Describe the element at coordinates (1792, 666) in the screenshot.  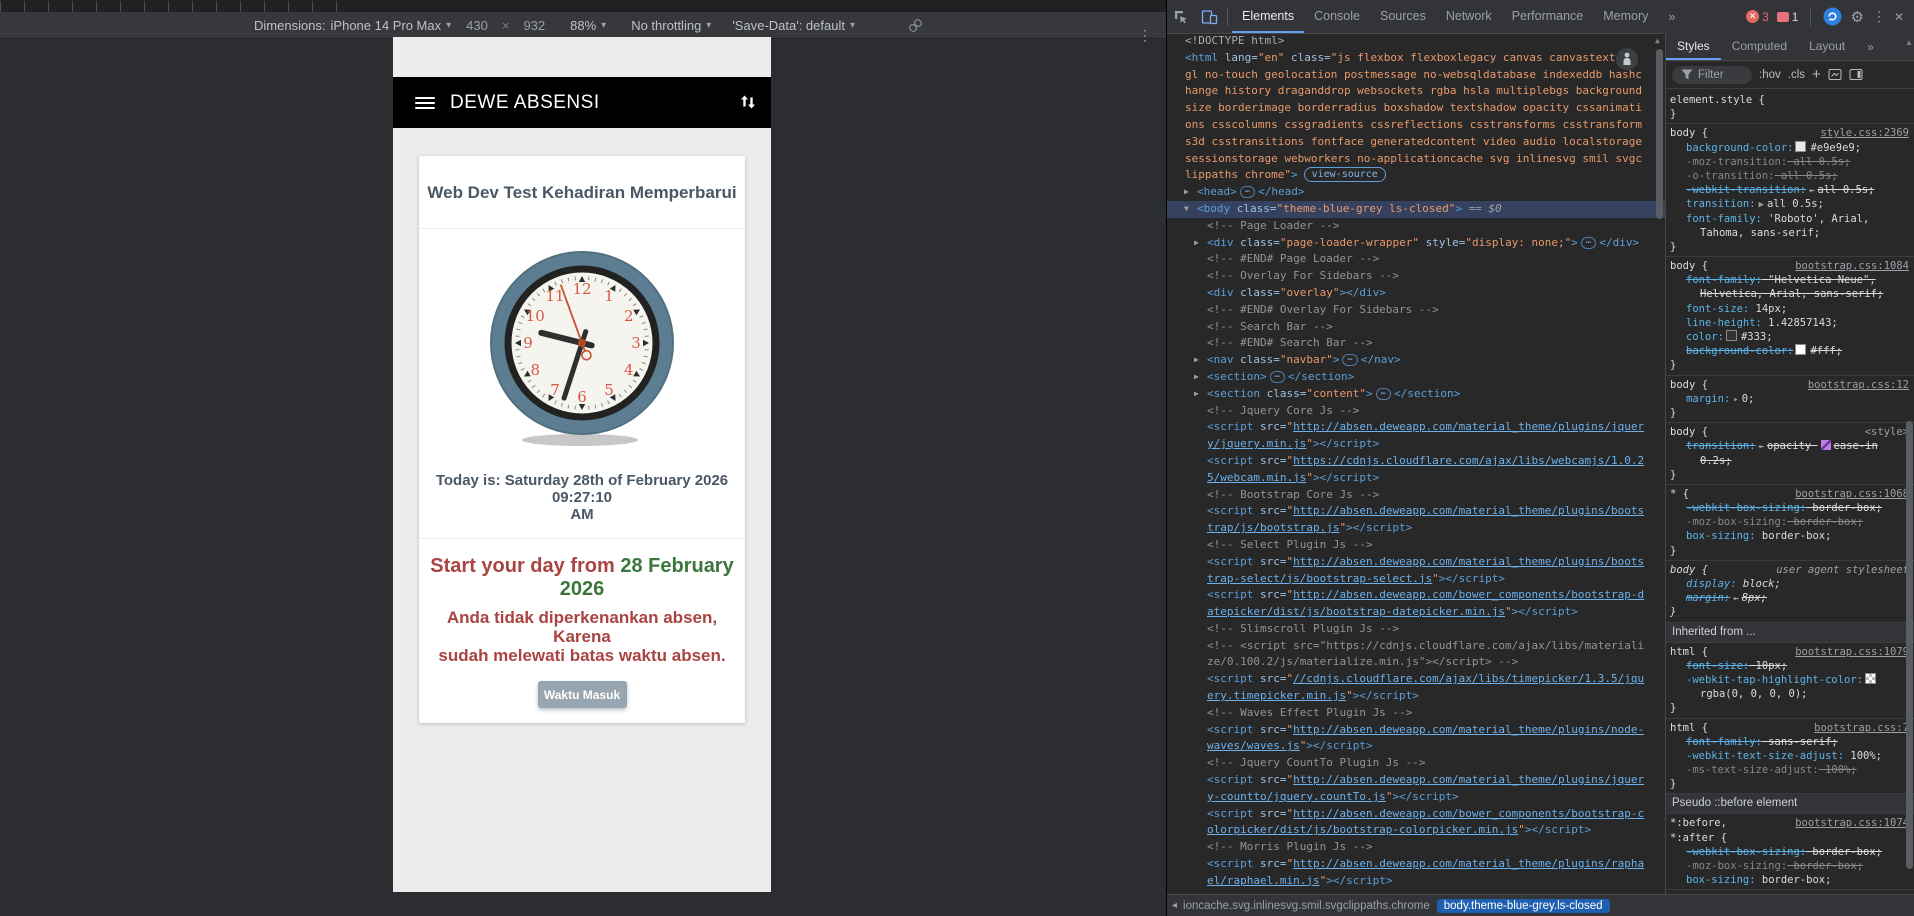
I see `css-property: font-size: 10px;` at that location.